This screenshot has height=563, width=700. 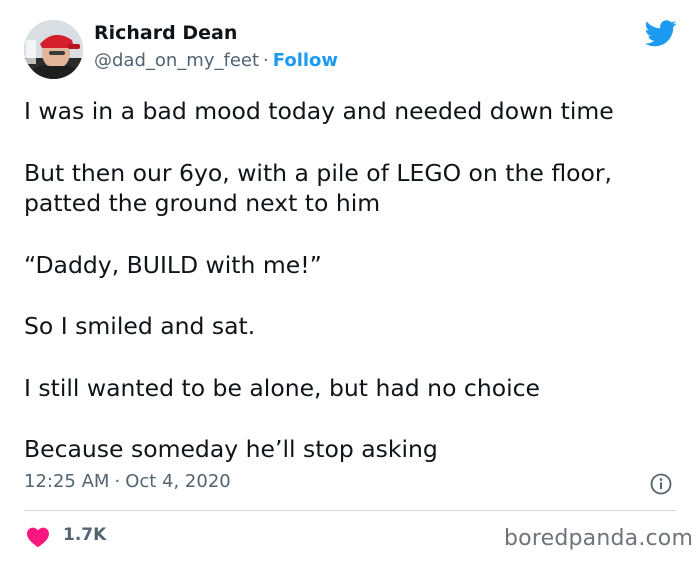 I want to click on info-icon, so click(x=661, y=484).